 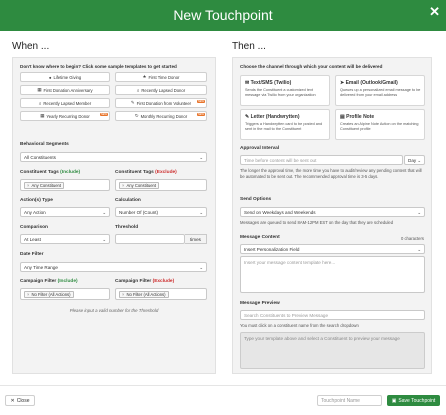 What do you see at coordinates (163, 90) in the screenshot?
I see `template-label: Recently Lapsed Donor` at bounding box center [163, 90].